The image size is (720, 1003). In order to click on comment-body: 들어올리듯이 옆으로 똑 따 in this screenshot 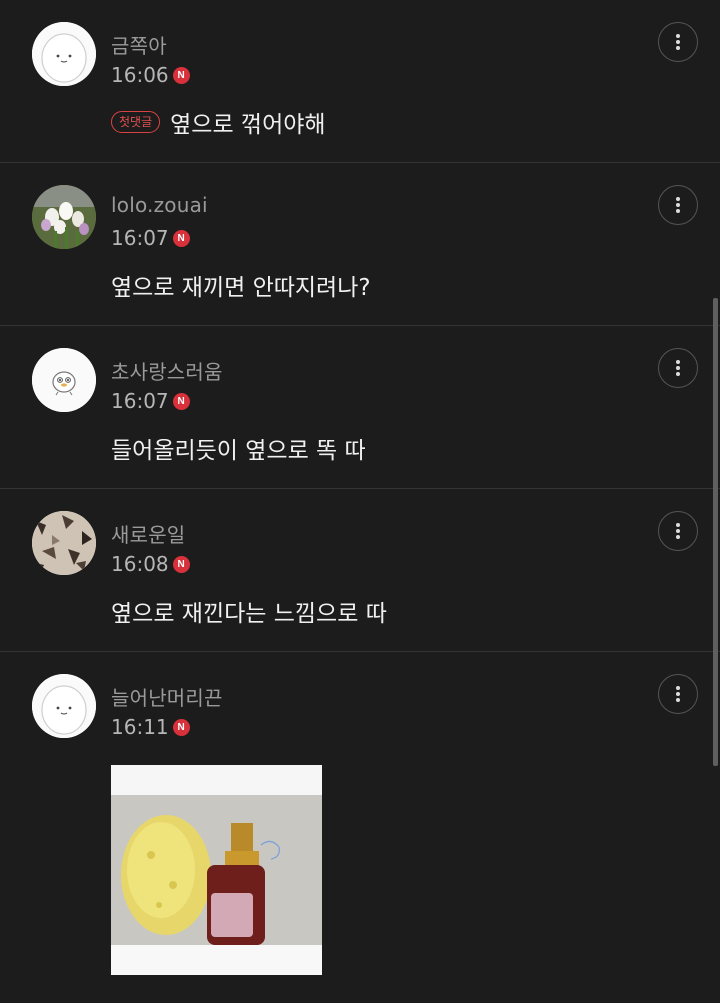, I will do `click(238, 451)`.